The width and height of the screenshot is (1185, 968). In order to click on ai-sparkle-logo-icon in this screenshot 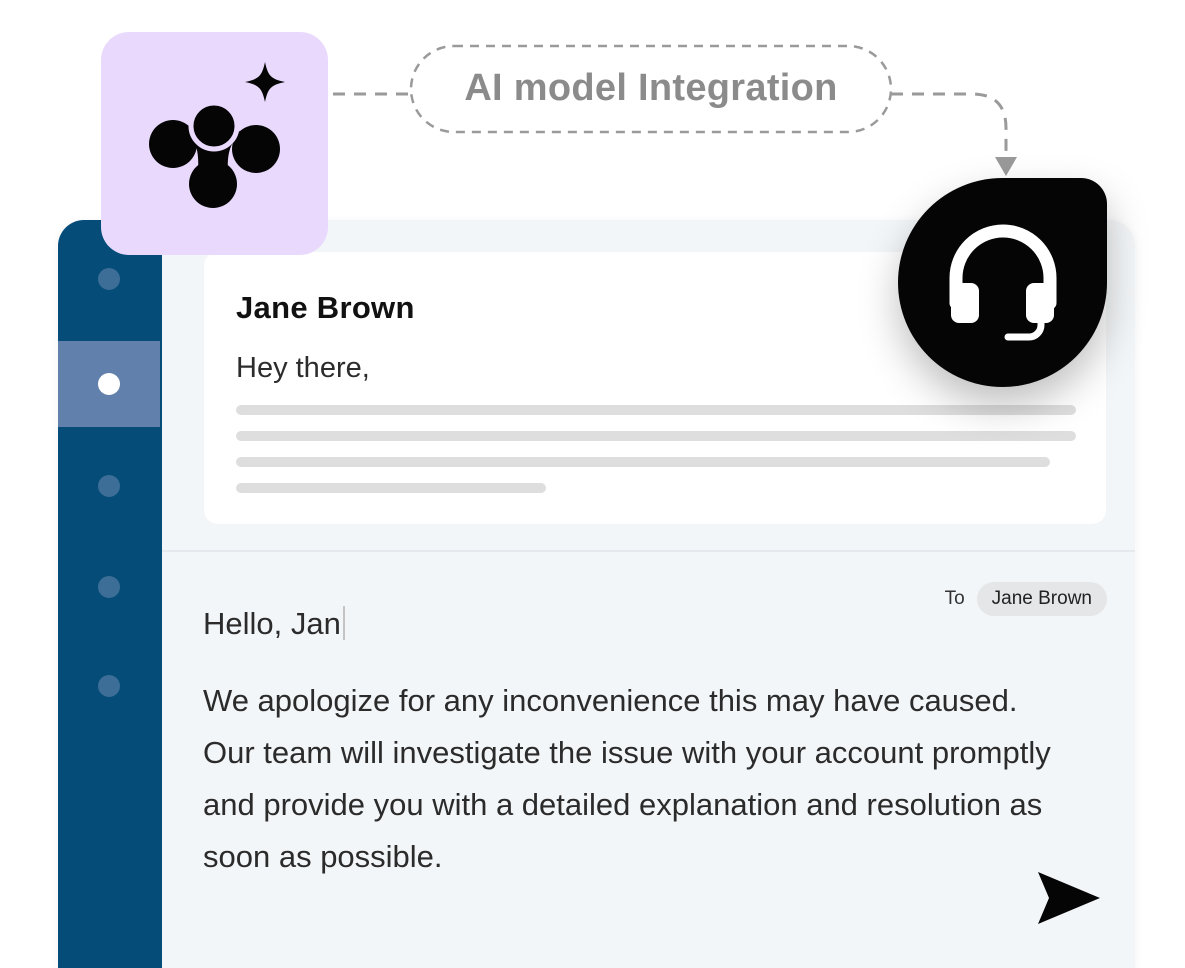, I will do `click(217, 135)`.